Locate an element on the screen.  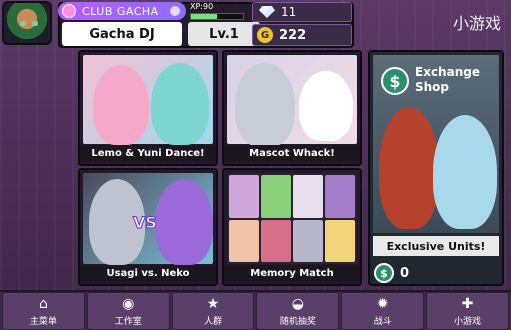
gold-counter: G 222 is located at coordinates (302, 35).